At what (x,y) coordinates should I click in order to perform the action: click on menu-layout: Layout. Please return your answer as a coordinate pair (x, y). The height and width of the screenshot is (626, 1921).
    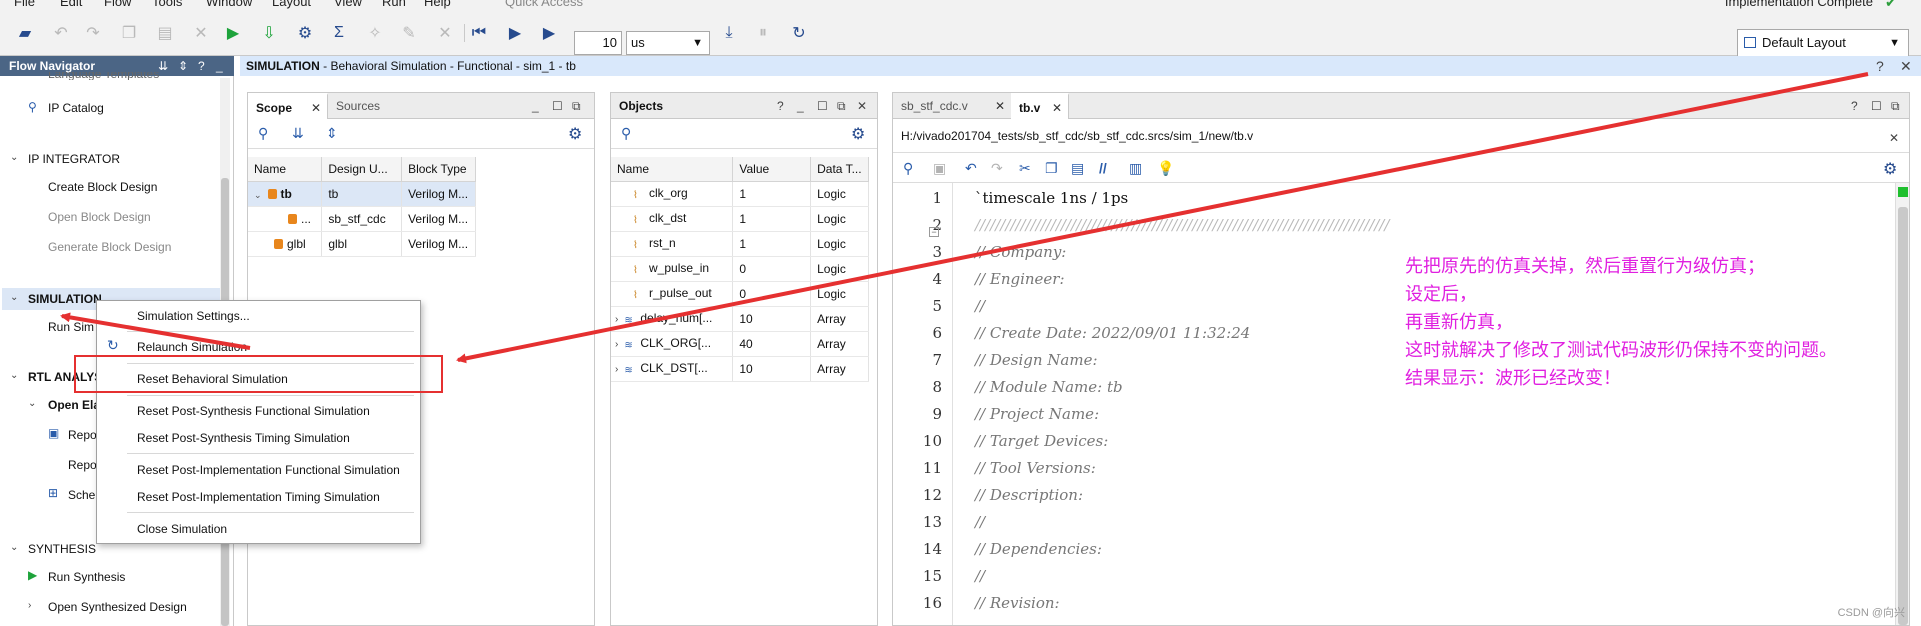
    Looking at the image, I should click on (291, 4).